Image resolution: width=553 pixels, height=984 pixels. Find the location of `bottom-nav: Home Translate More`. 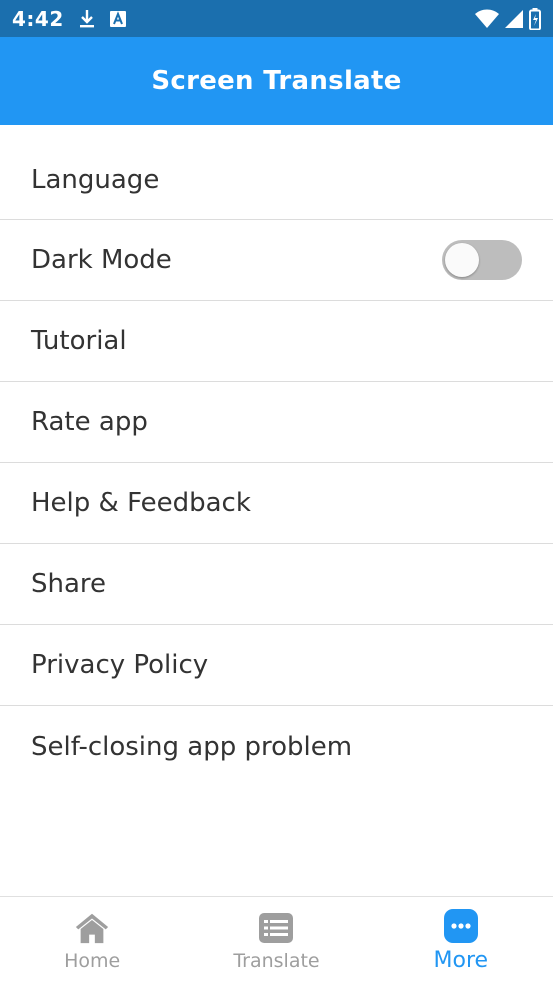

bottom-nav: Home Translate More is located at coordinates (276, 940).